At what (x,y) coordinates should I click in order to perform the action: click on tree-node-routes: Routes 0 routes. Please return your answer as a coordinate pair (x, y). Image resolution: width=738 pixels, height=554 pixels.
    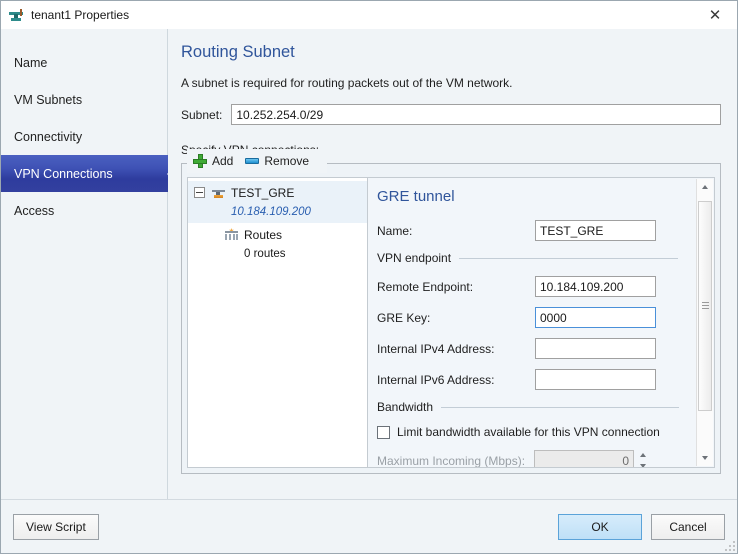
    Looking at the image, I should click on (277, 244).